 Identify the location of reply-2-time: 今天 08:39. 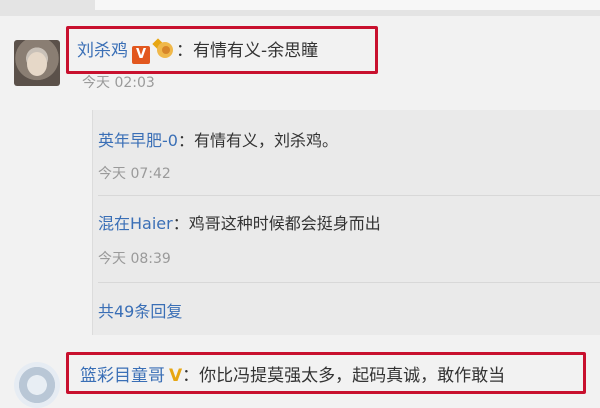
(134, 259).